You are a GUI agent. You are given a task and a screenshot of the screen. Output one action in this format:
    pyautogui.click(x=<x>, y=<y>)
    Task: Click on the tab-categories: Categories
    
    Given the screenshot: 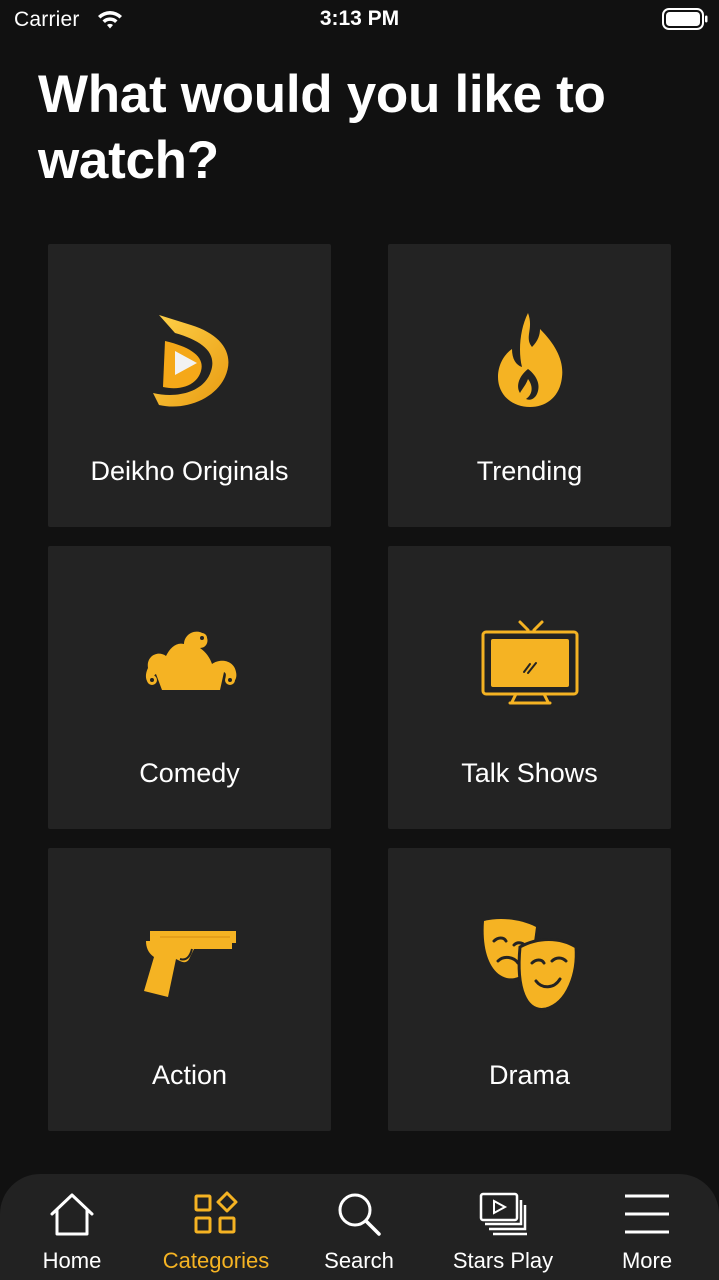 What is the action you would take?
    pyautogui.click(x=216, y=1227)
    